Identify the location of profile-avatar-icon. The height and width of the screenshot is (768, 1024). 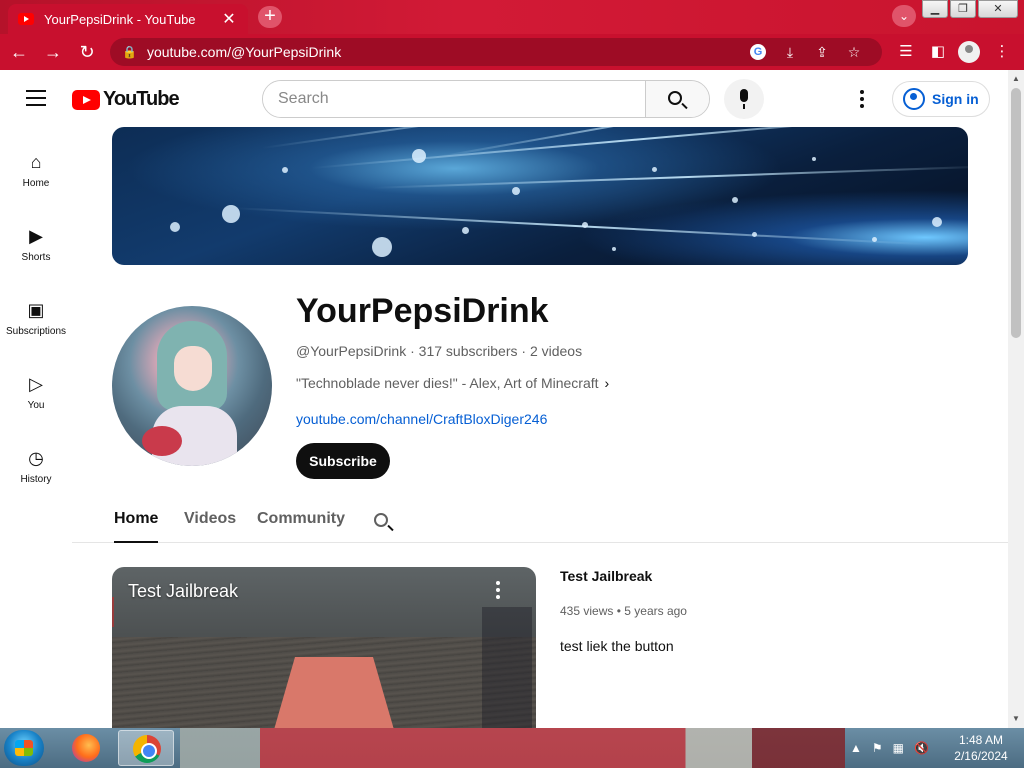
(969, 52).